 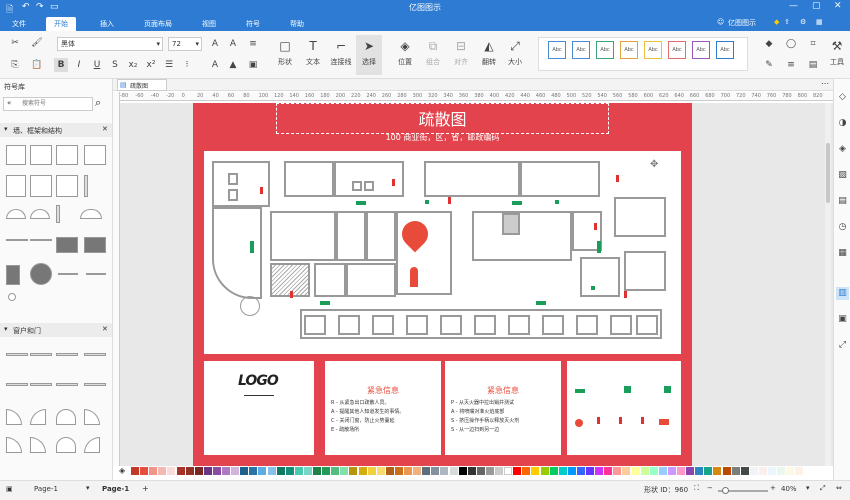 What do you see at coordinates (56, 330) in the screenshot?
I see `category-doors-windows: ▾ 窗户和门 ✕` at bounding box center [56, 330].